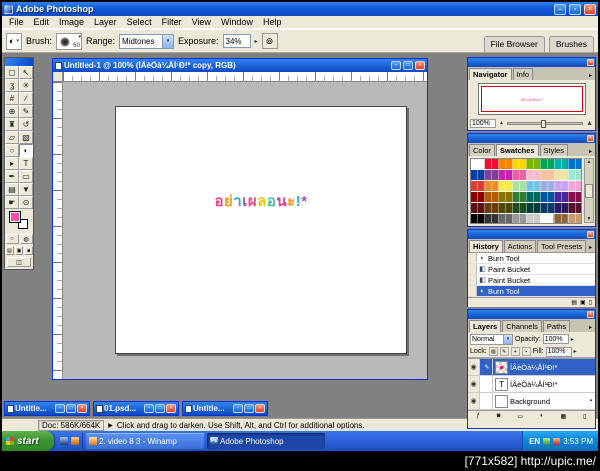 This screenshot has height=471, width=600. What do you see at coordinates (485, 326) in the screenshot?
I see `tab-layers: Layers` at bounding box center [485, 326].